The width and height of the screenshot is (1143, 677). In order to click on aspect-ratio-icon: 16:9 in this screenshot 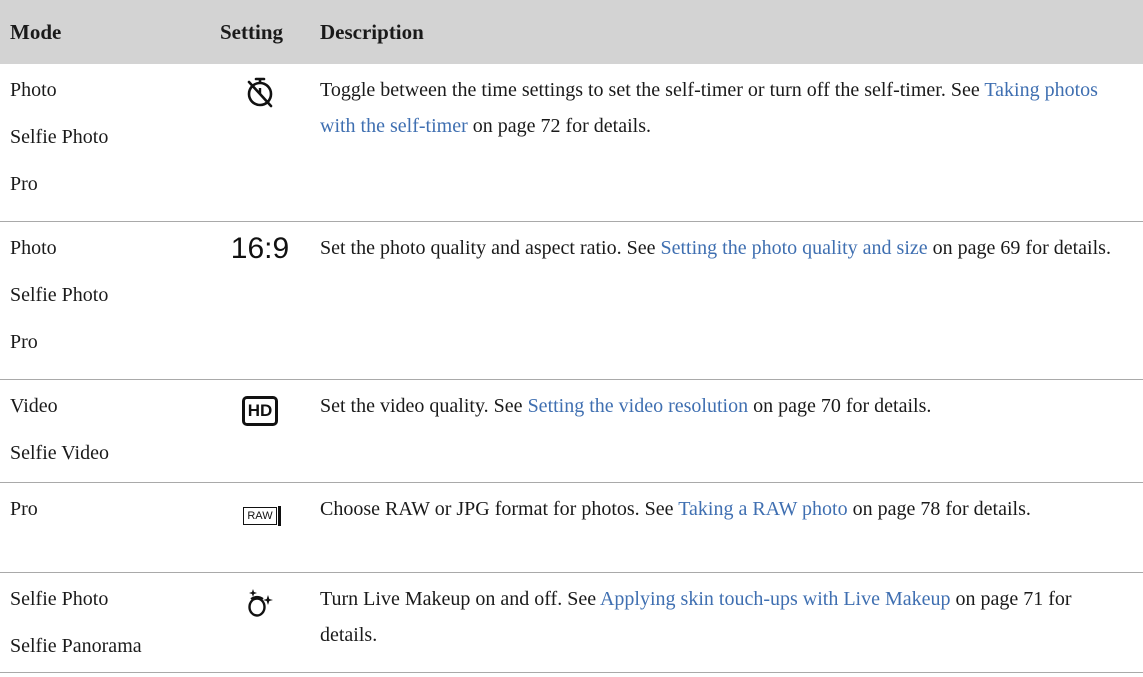, I will do `click(260, 248)`.